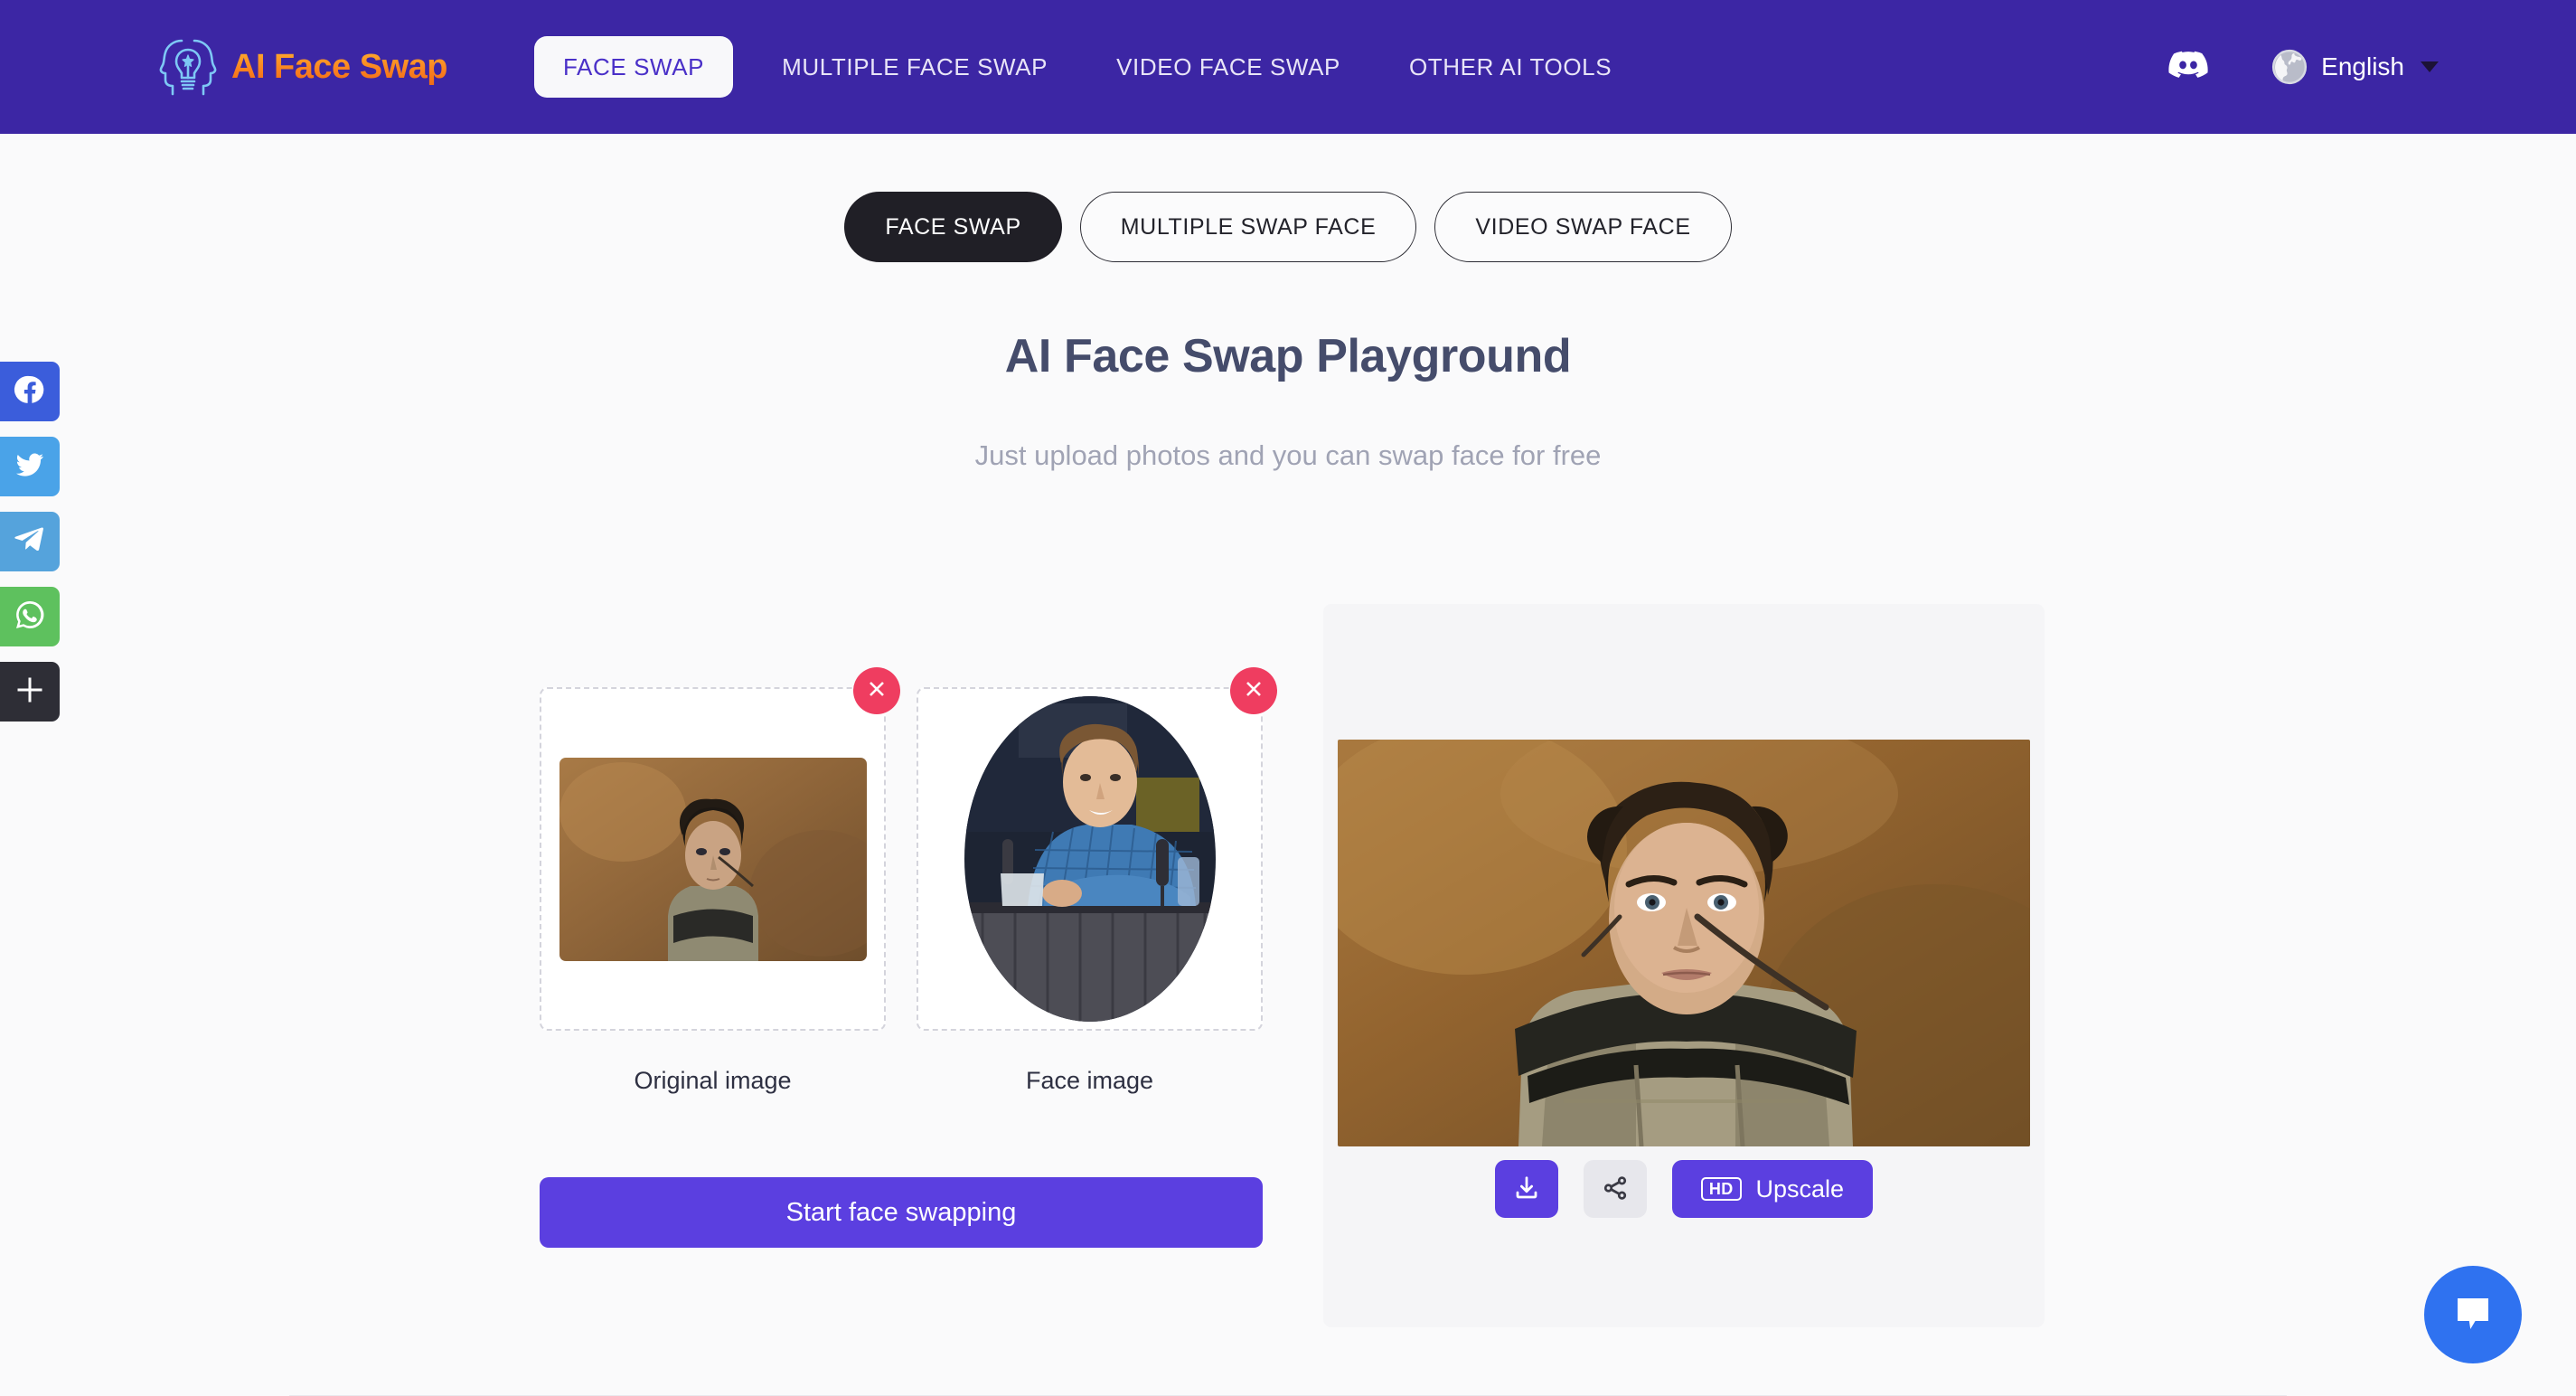 This screenshot has width=2576, height=1396. I want to click on logo: AI Face Swap, so click(301, 67).